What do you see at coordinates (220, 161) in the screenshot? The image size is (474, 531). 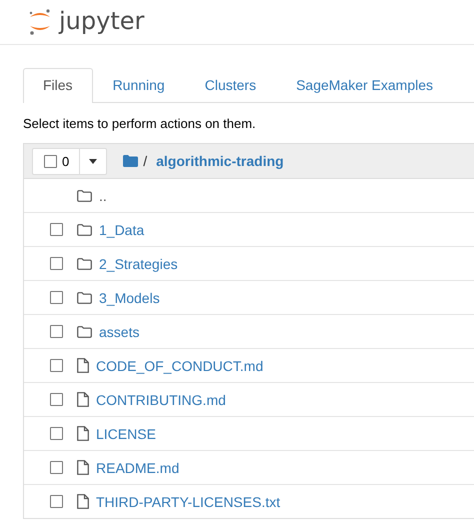 I see `breadcrumb-link: algorithmic-trading` at bounding box center [220, 161].